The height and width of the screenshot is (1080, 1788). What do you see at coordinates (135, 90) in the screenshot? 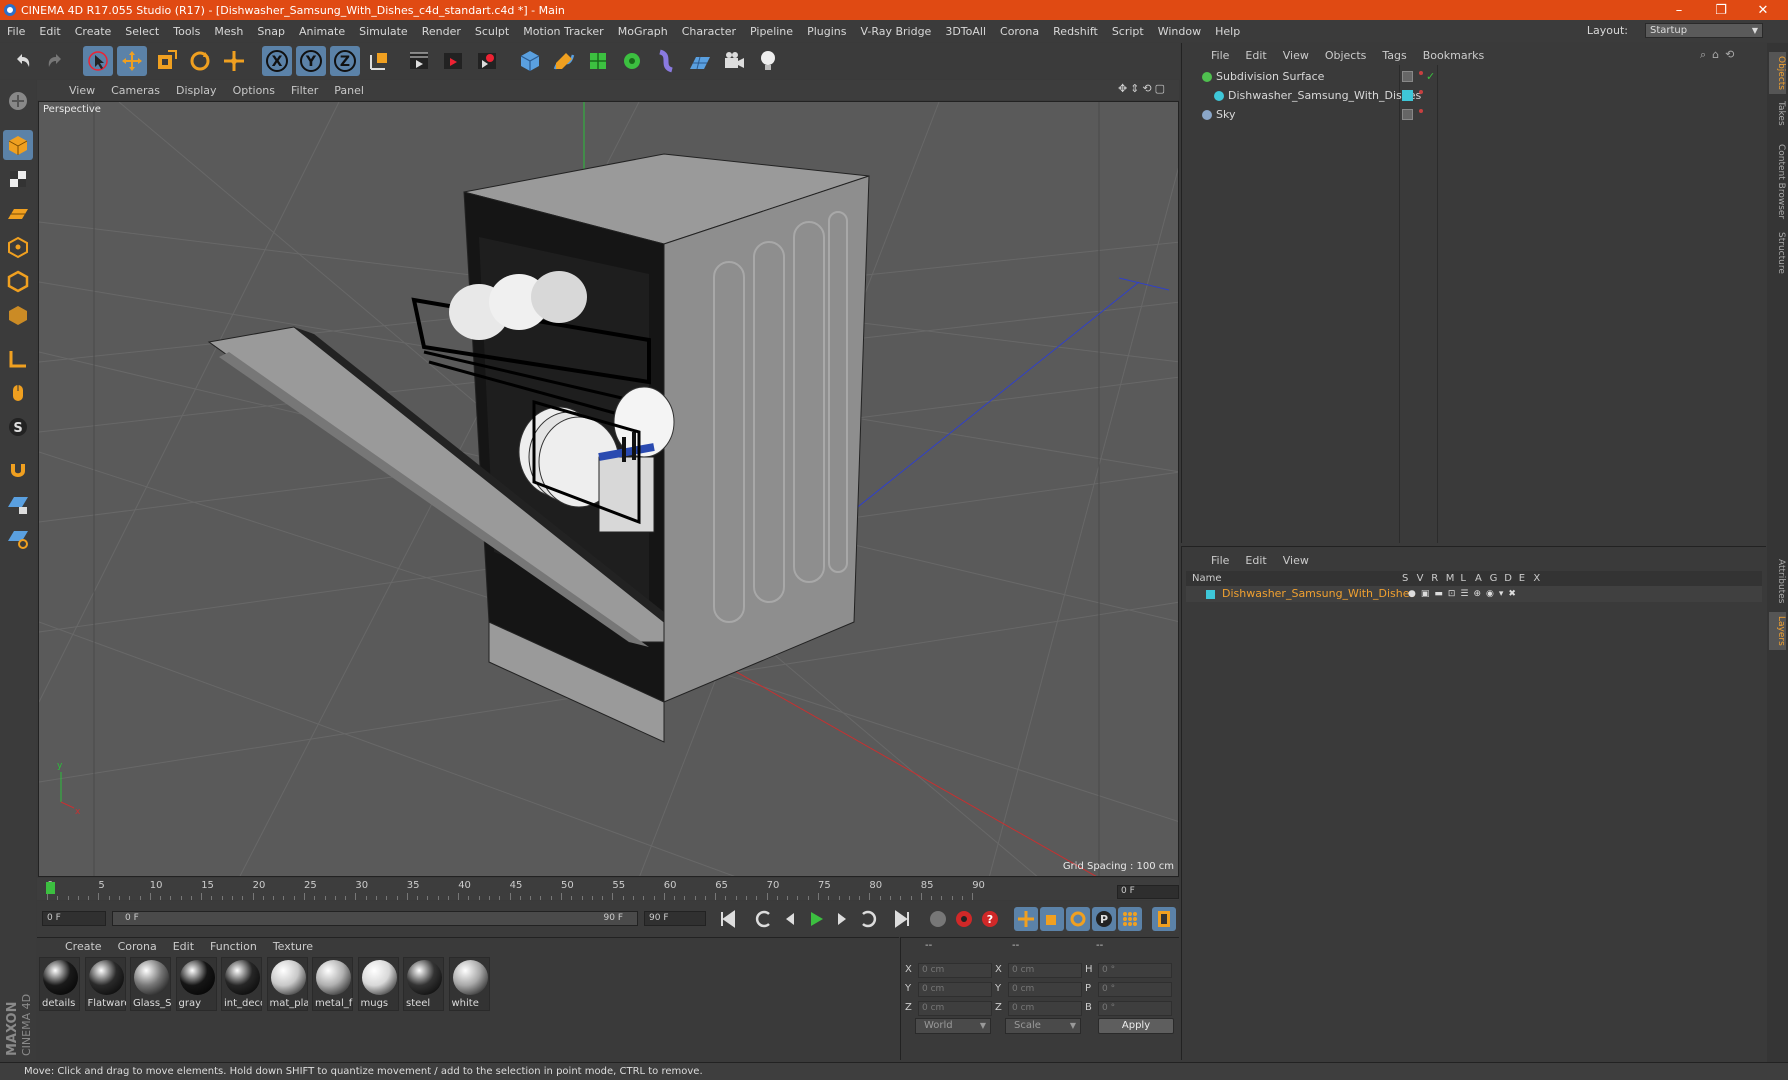
I see `viewport-menu-cameras: Cameras` at bounding box center [135, 90].